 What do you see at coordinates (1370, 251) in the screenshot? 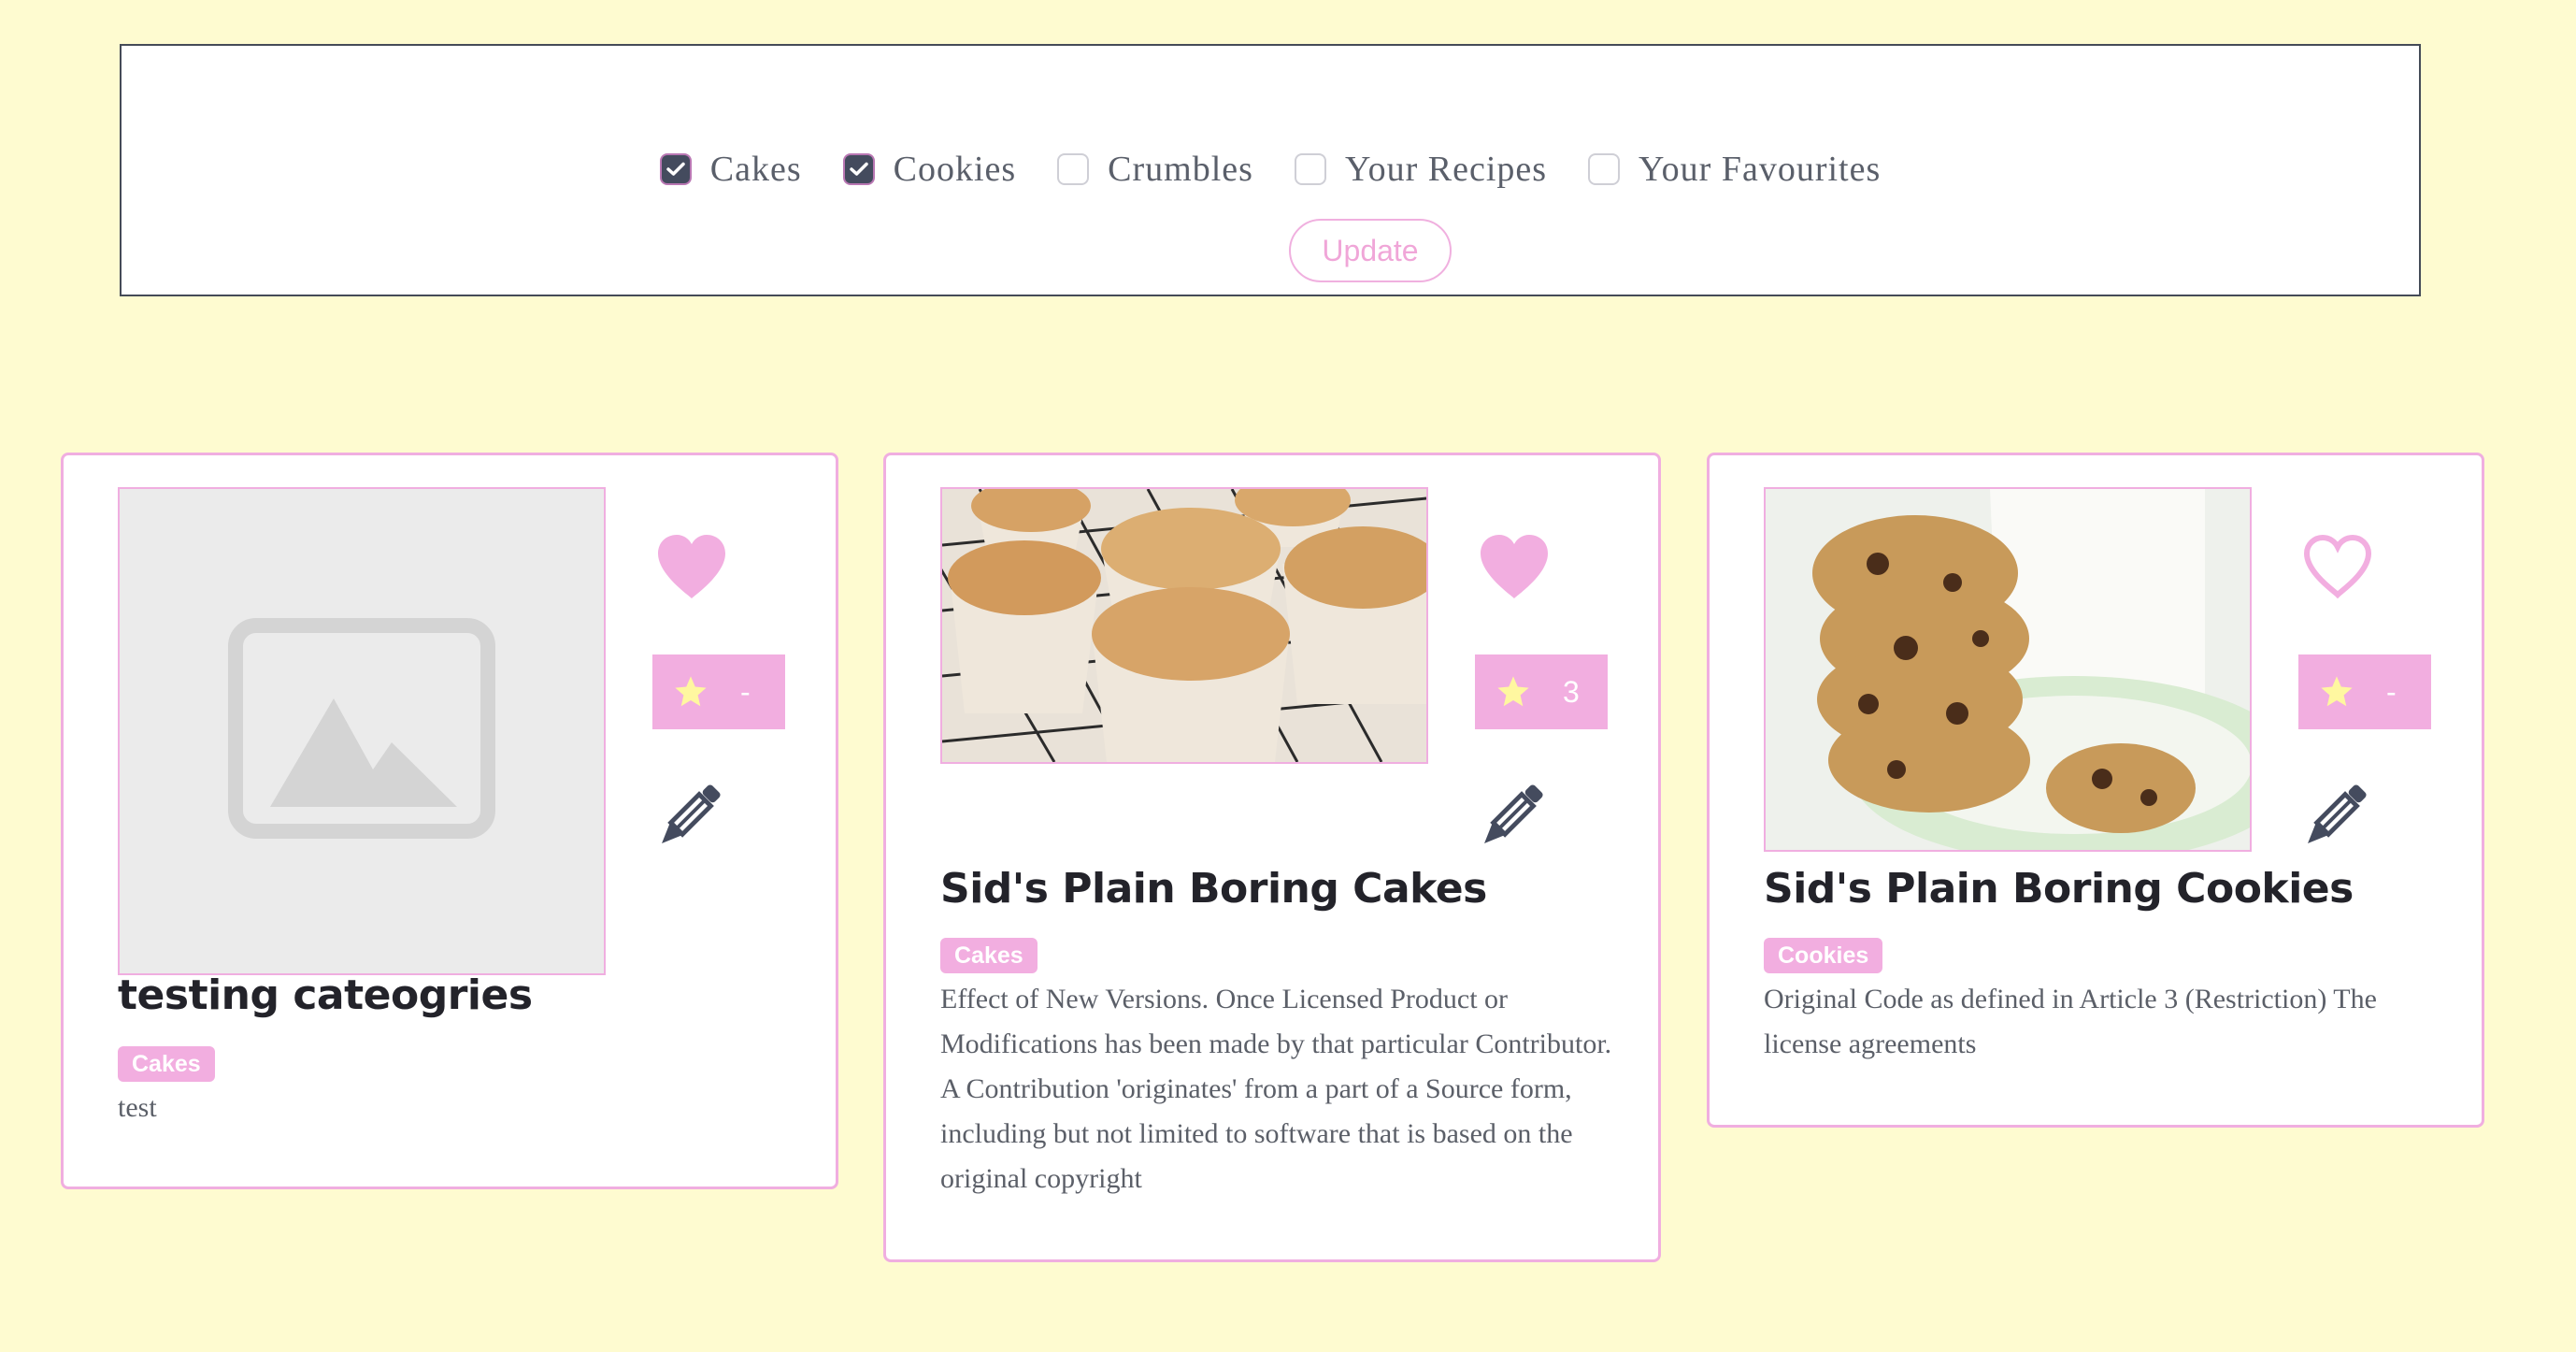
I see `update-button: Update` at bounding box center [1370, 251].